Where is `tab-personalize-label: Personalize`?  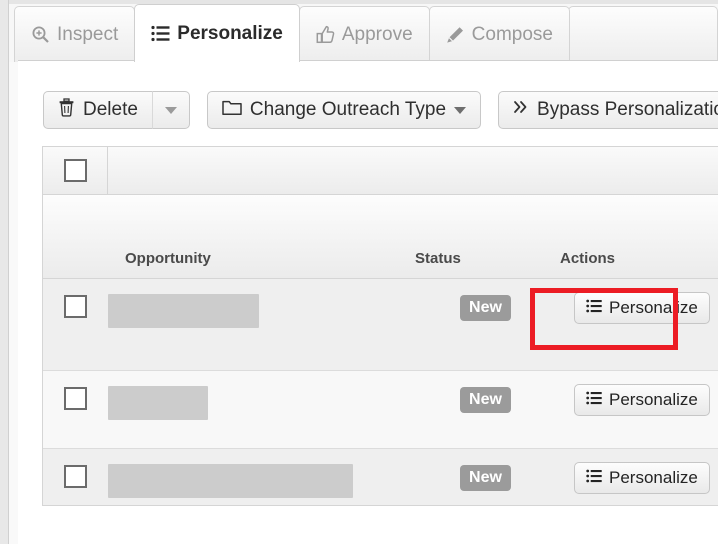
tab-personalize-label: Personalize is located at coordinates (230, 33).